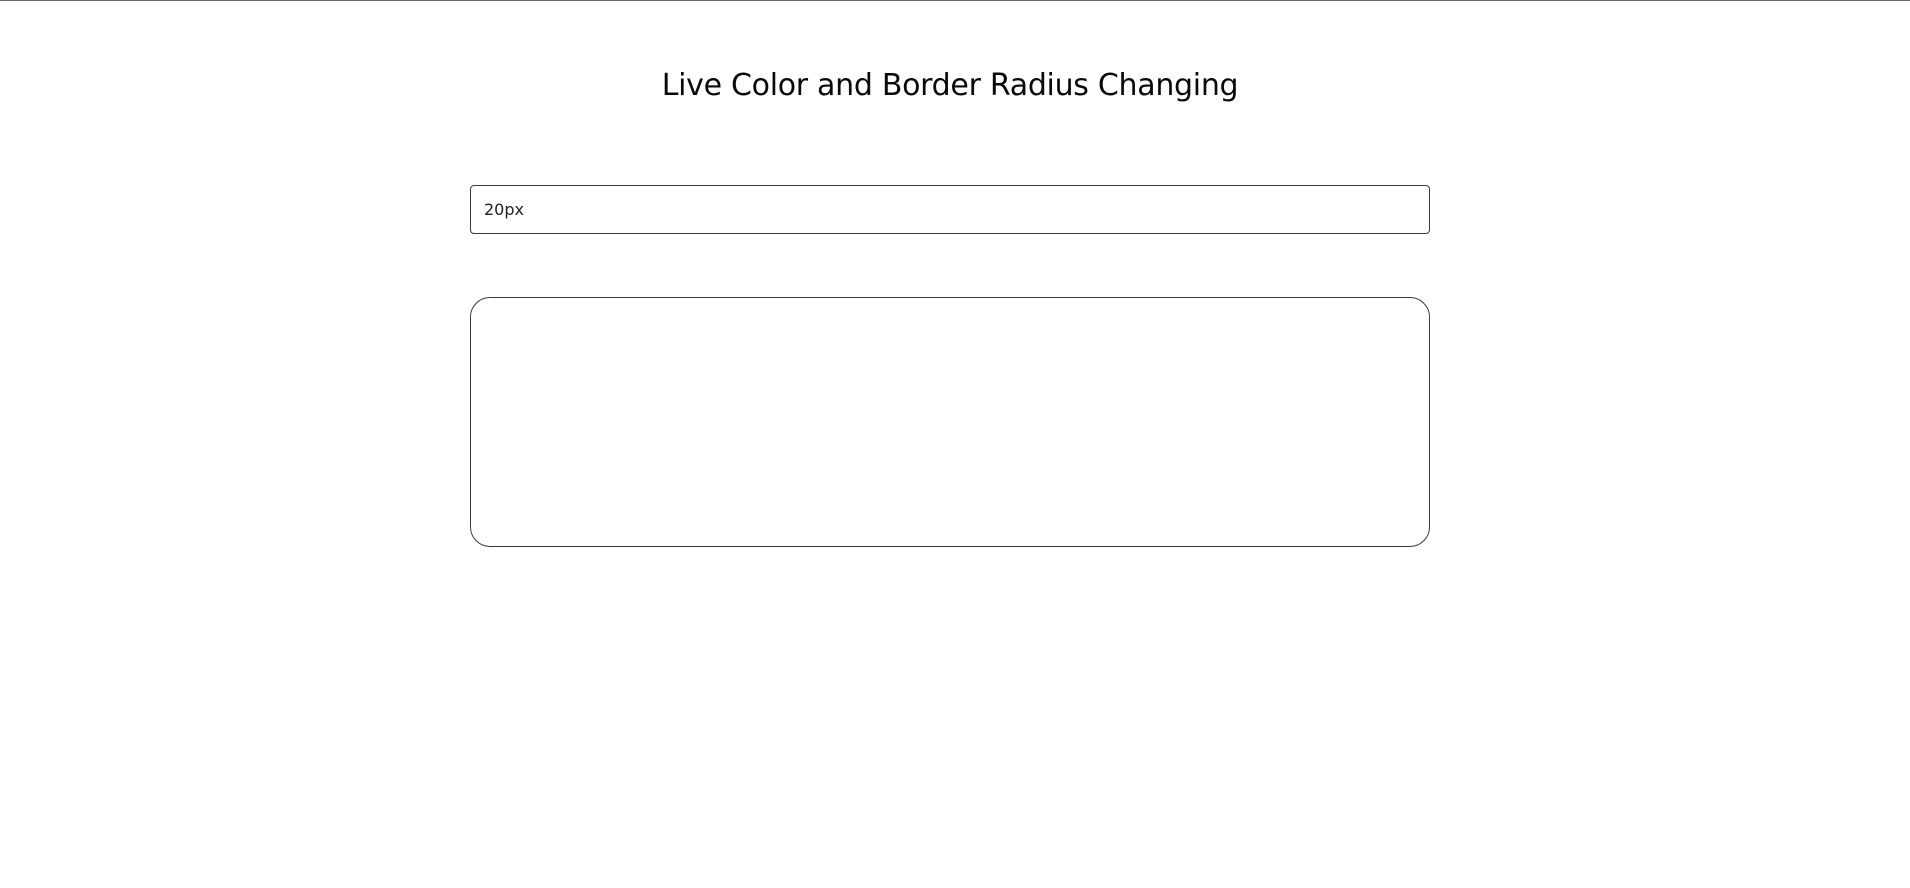 The width and height of the screenshot is (1910, 888). I want to click on page-title: Live Color and Border Radius Changing, so click(950, 85).